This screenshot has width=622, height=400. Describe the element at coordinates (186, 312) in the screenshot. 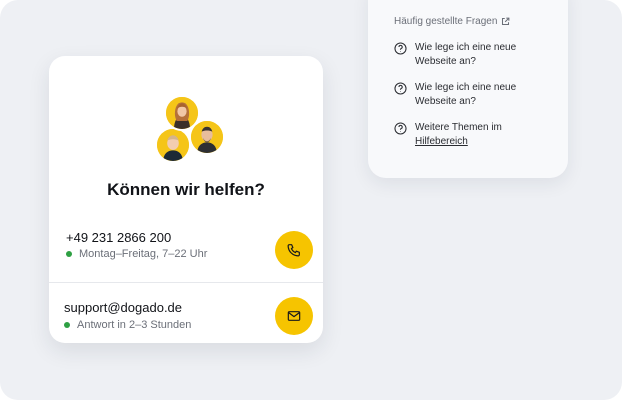

I see `email-contact-row: support@dogado.de Antwort in 2–3 Stunden` at that location.